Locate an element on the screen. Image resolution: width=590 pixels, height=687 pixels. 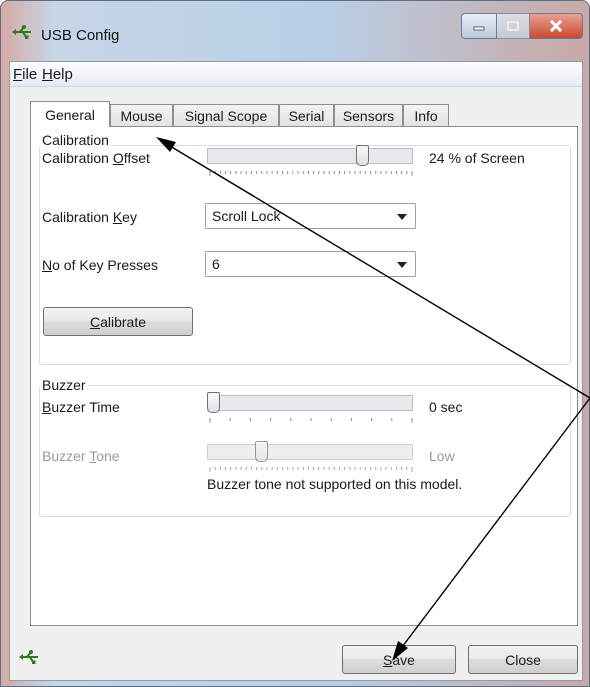
key-presses-label-post: o of Key Presses is located at coordinates (105, 265).